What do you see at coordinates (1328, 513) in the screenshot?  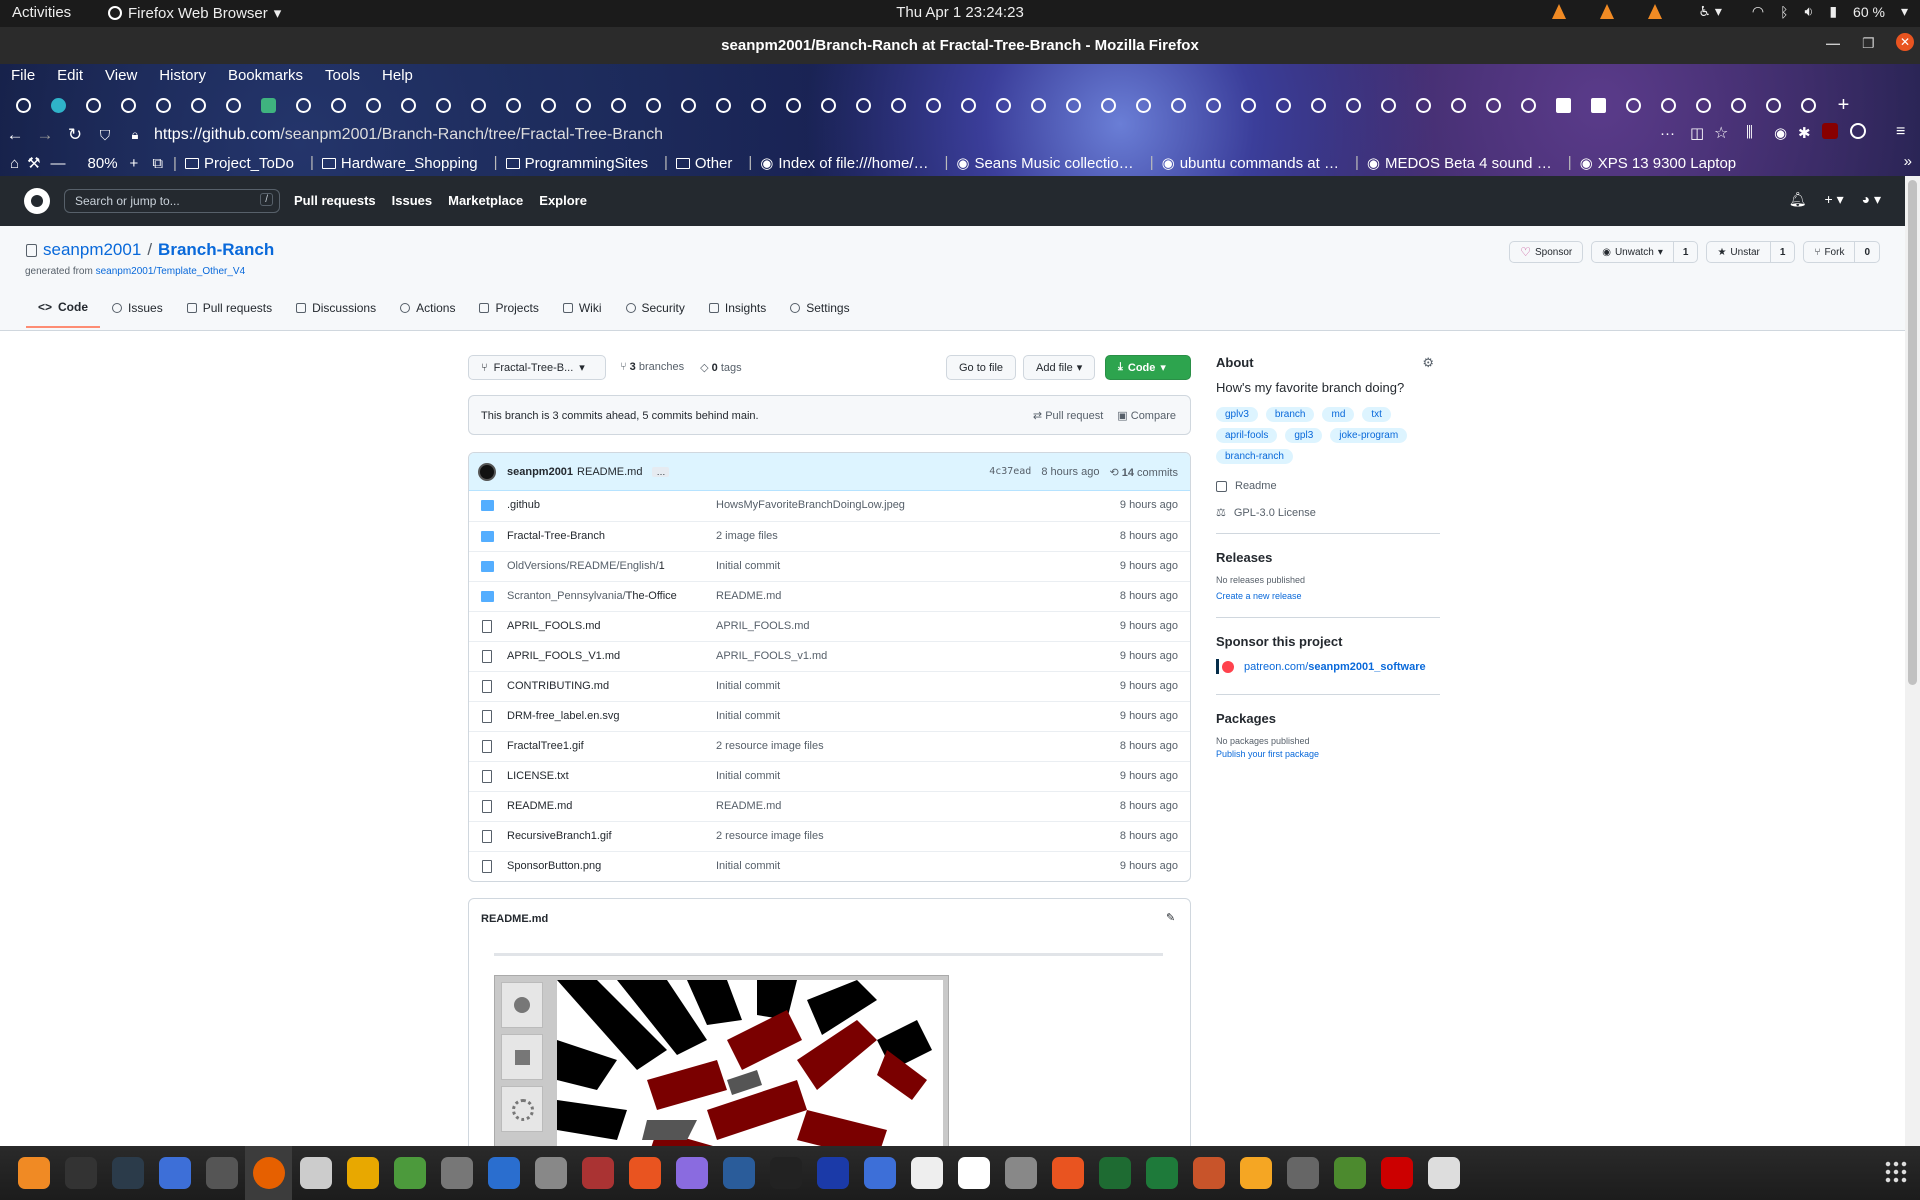 I see `license-link: ⚖ GPL-3.0 License` at bounding box center [1328, 513].